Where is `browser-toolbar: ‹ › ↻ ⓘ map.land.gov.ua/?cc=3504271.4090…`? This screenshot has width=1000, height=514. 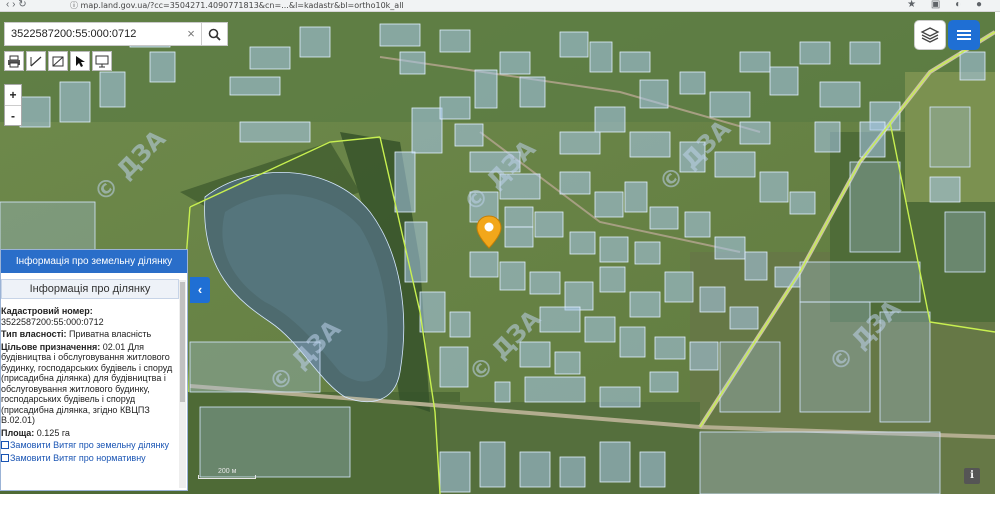
browser-toolbar: ‹ › ↻ ⓘ map.land.gov.ua/?cc=3504271.4090… is located at coordinates (500, 6).